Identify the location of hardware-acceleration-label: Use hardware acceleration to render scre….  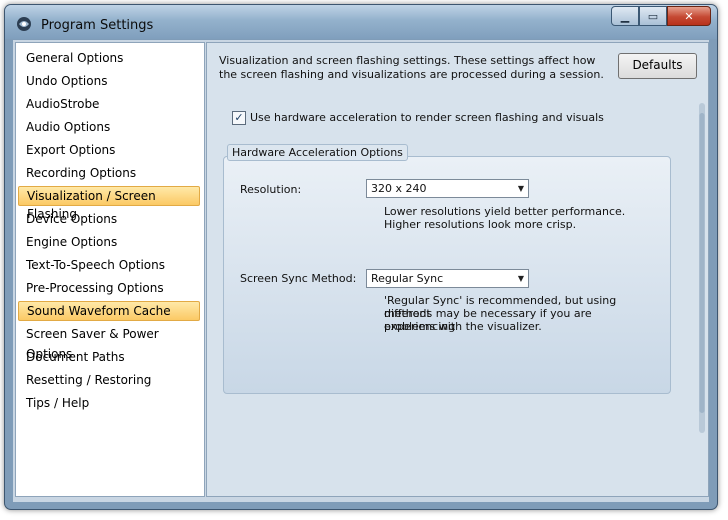
(427, 117).